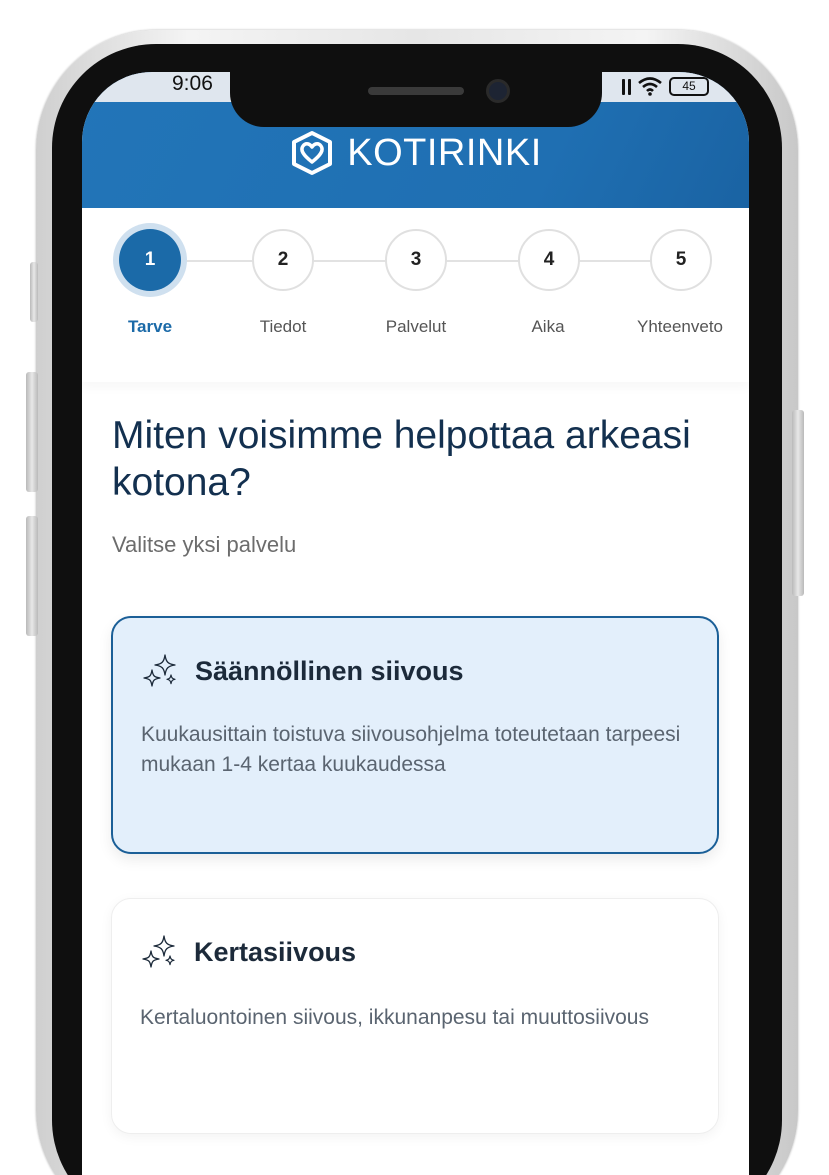  What do you see at coordinates (275, 951) in the screenshot?
I see `card-title: Kertasiivous` at bounding box center [275, 951].